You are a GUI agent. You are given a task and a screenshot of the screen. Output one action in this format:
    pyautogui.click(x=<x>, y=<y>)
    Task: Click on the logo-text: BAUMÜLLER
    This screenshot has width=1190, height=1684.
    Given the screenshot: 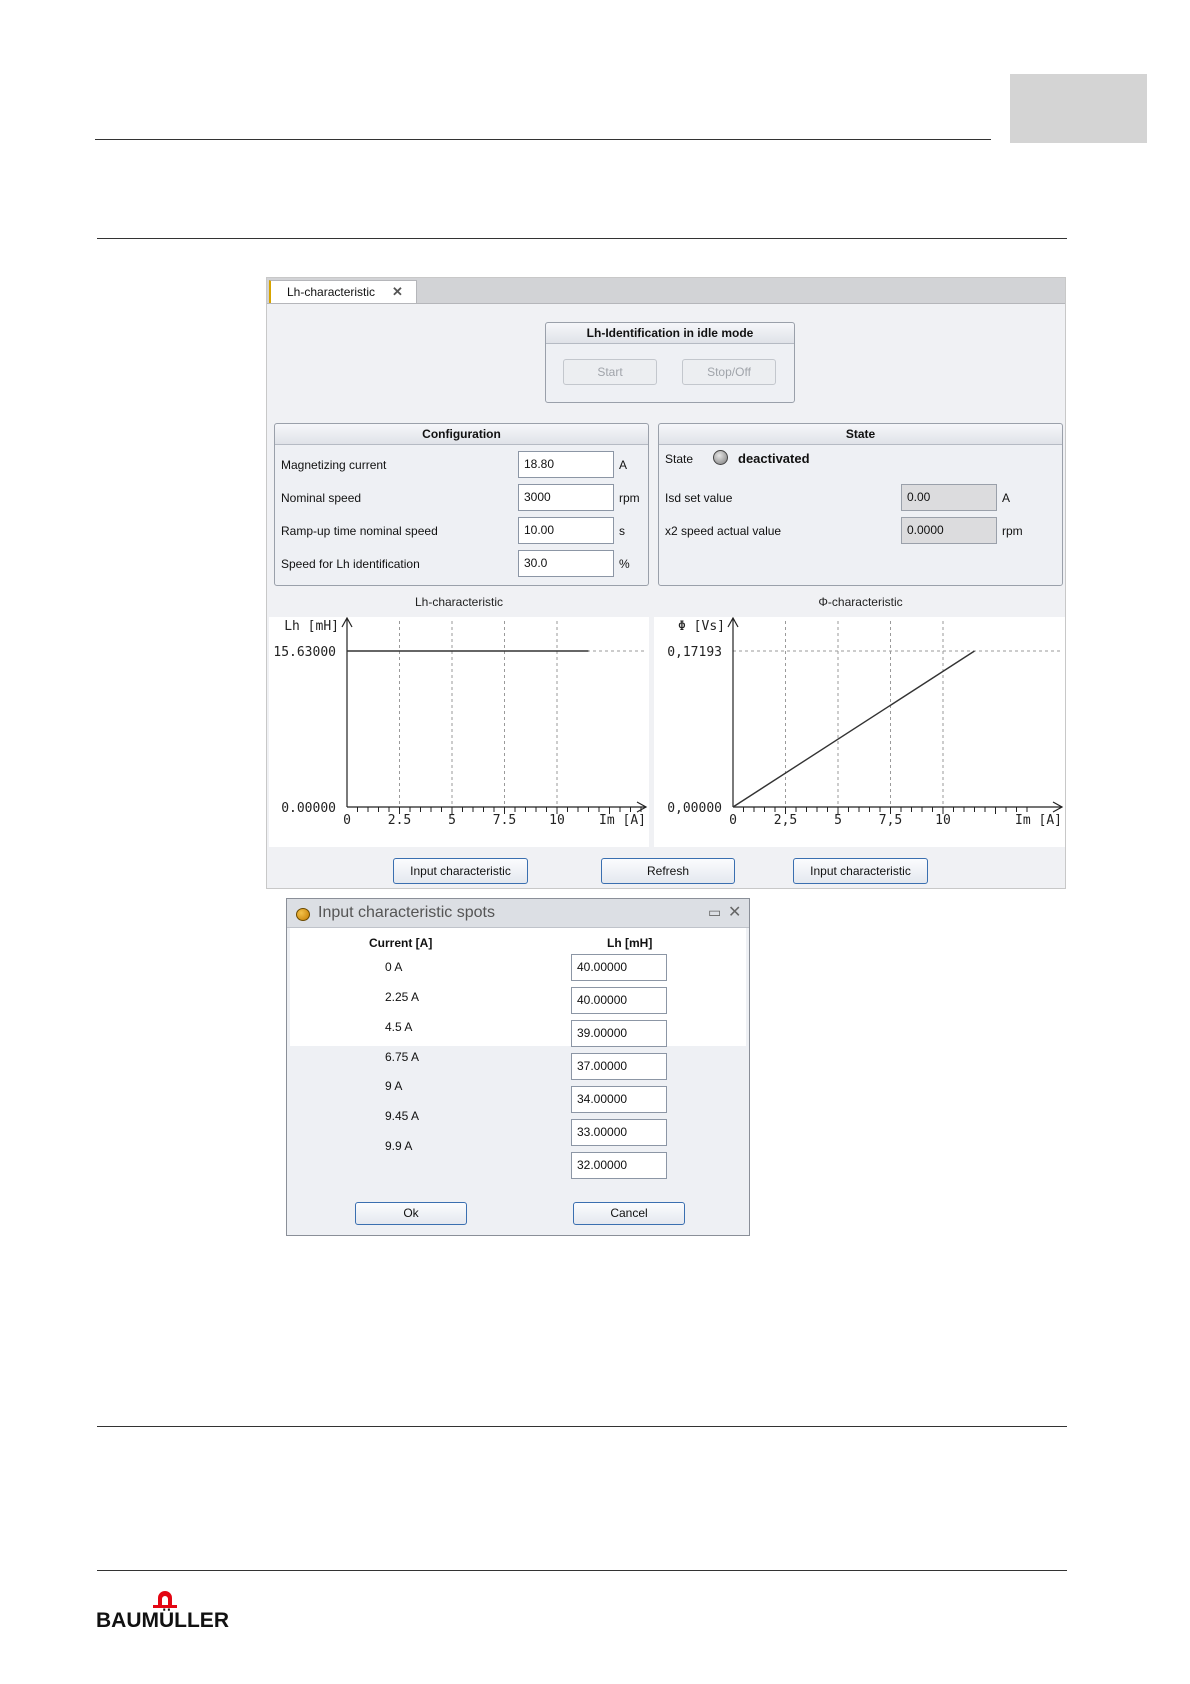 What is the action you would take?
    pyautogui.click(x=162, y=1619)
    